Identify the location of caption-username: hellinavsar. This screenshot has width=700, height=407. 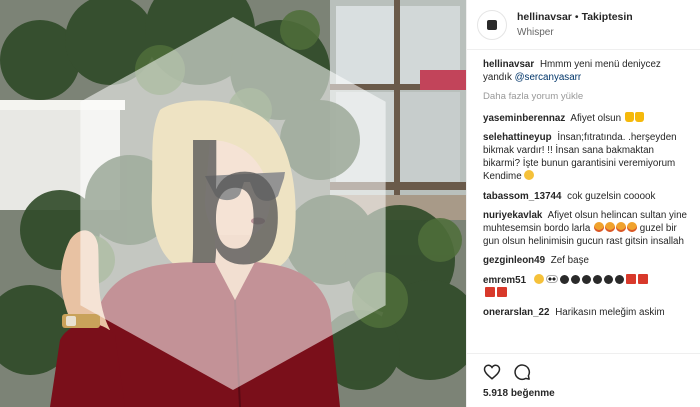
(508, 64).